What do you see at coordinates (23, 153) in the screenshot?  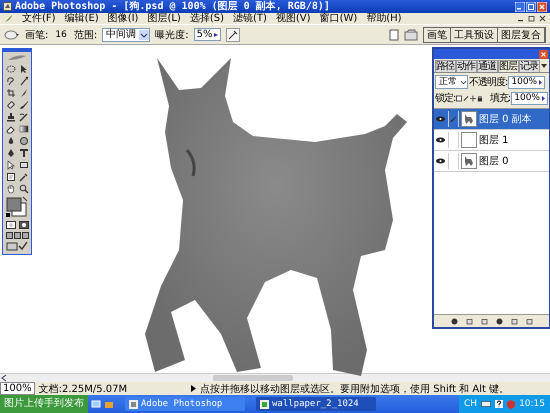 I see `type-tool-icon` at bounding box center [23, 153].